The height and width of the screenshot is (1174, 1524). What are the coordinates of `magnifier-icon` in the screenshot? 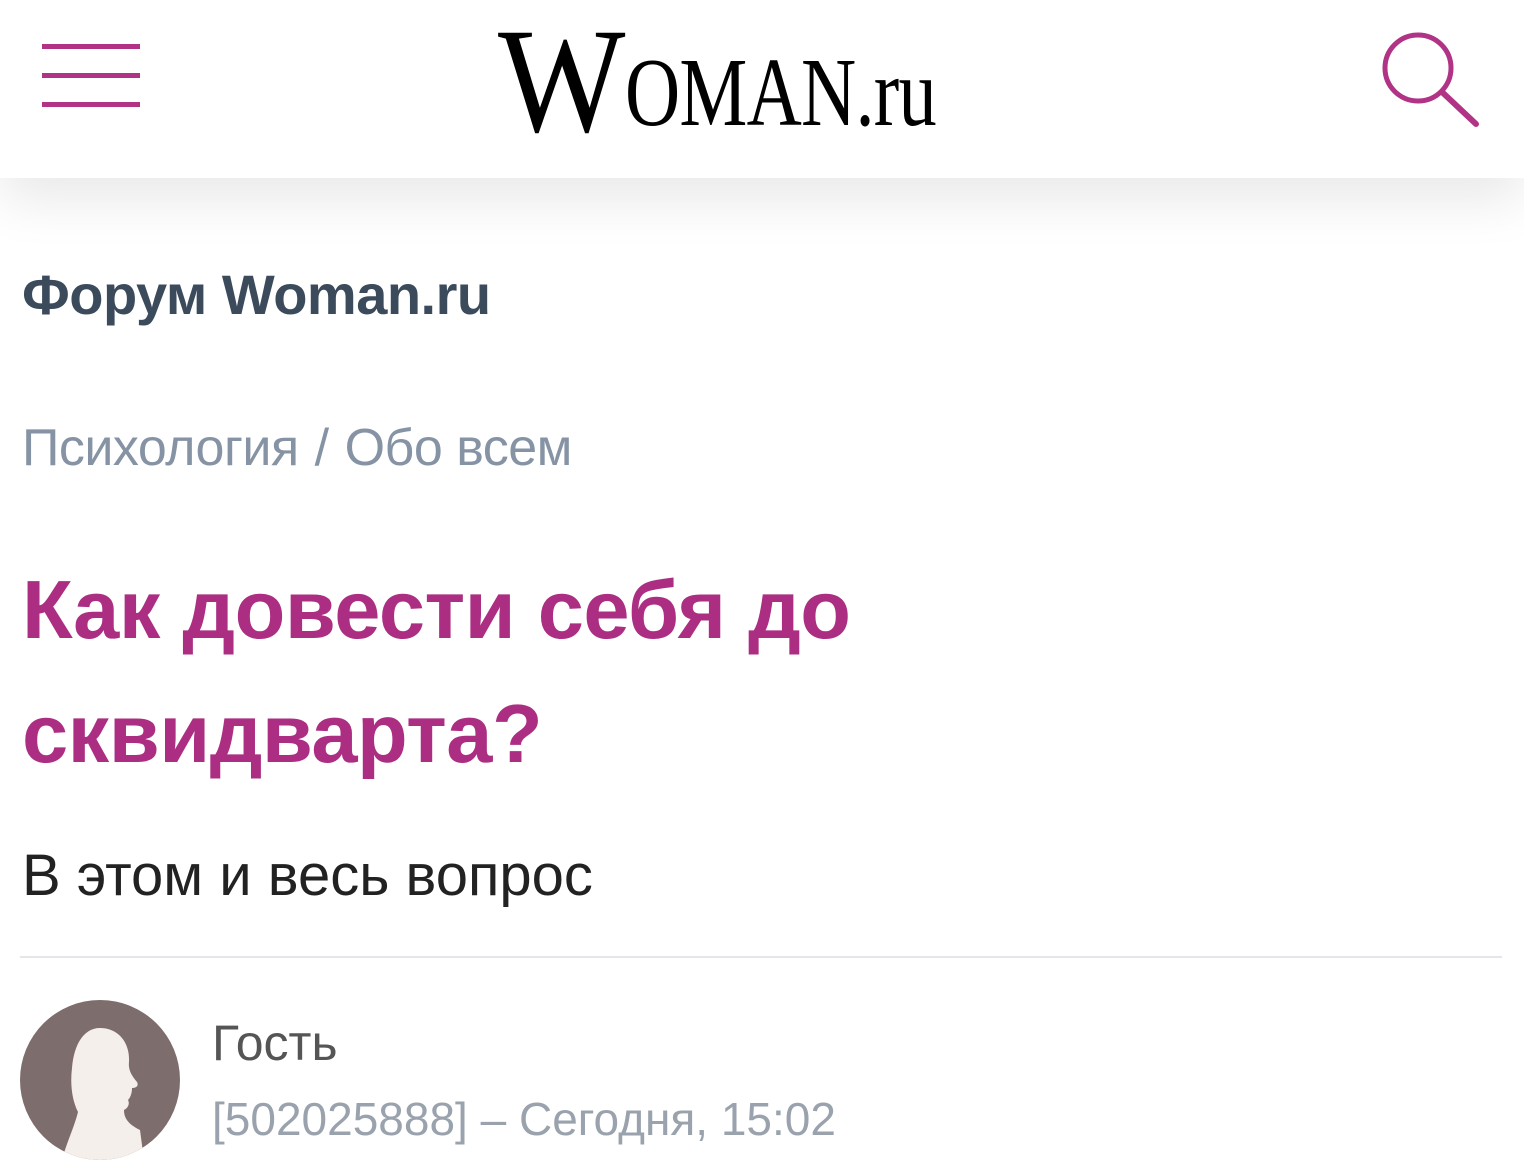 It's located at (1430, 79).